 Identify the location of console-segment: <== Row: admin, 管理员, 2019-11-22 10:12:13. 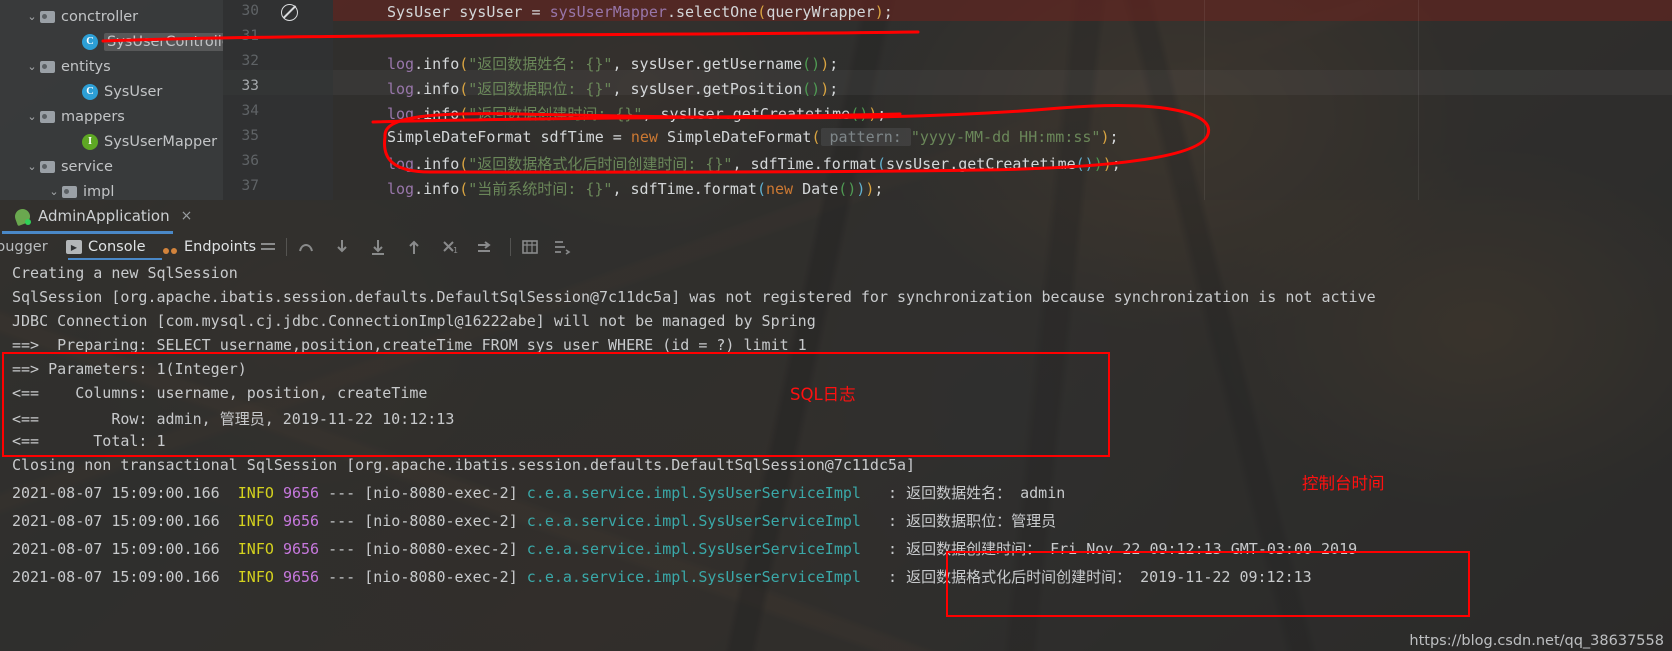
(233, 419).